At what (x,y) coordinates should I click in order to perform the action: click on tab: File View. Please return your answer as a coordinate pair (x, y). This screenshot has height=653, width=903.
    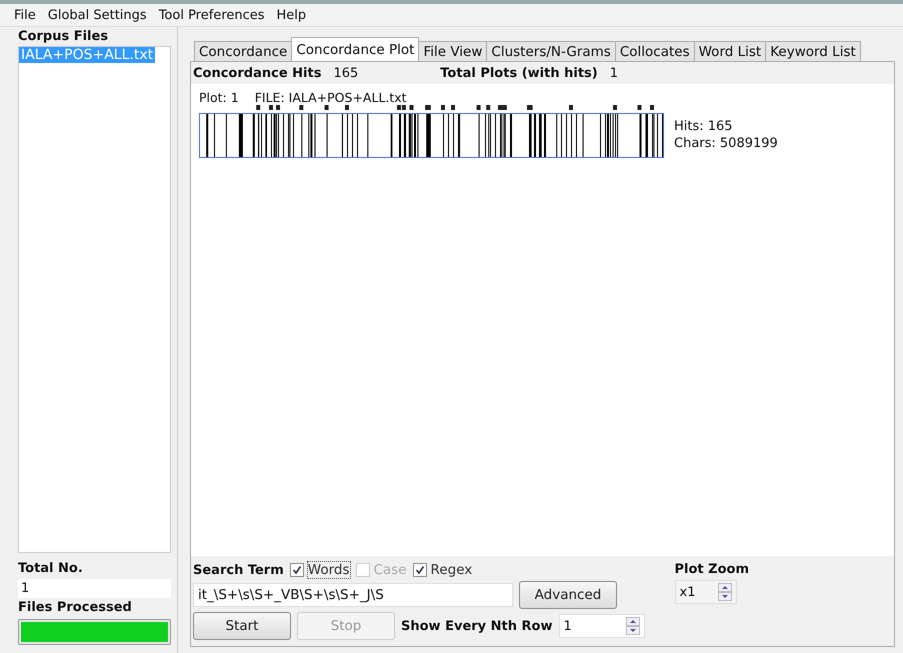
    Looking at the image, I should click on (453, 51).